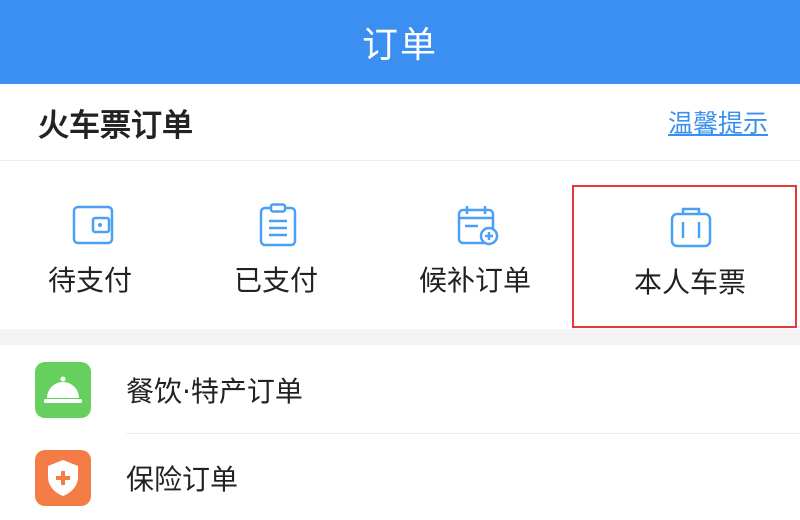  I want to click on list-item-label: 餐饮·特产订单, so click(214, 391).